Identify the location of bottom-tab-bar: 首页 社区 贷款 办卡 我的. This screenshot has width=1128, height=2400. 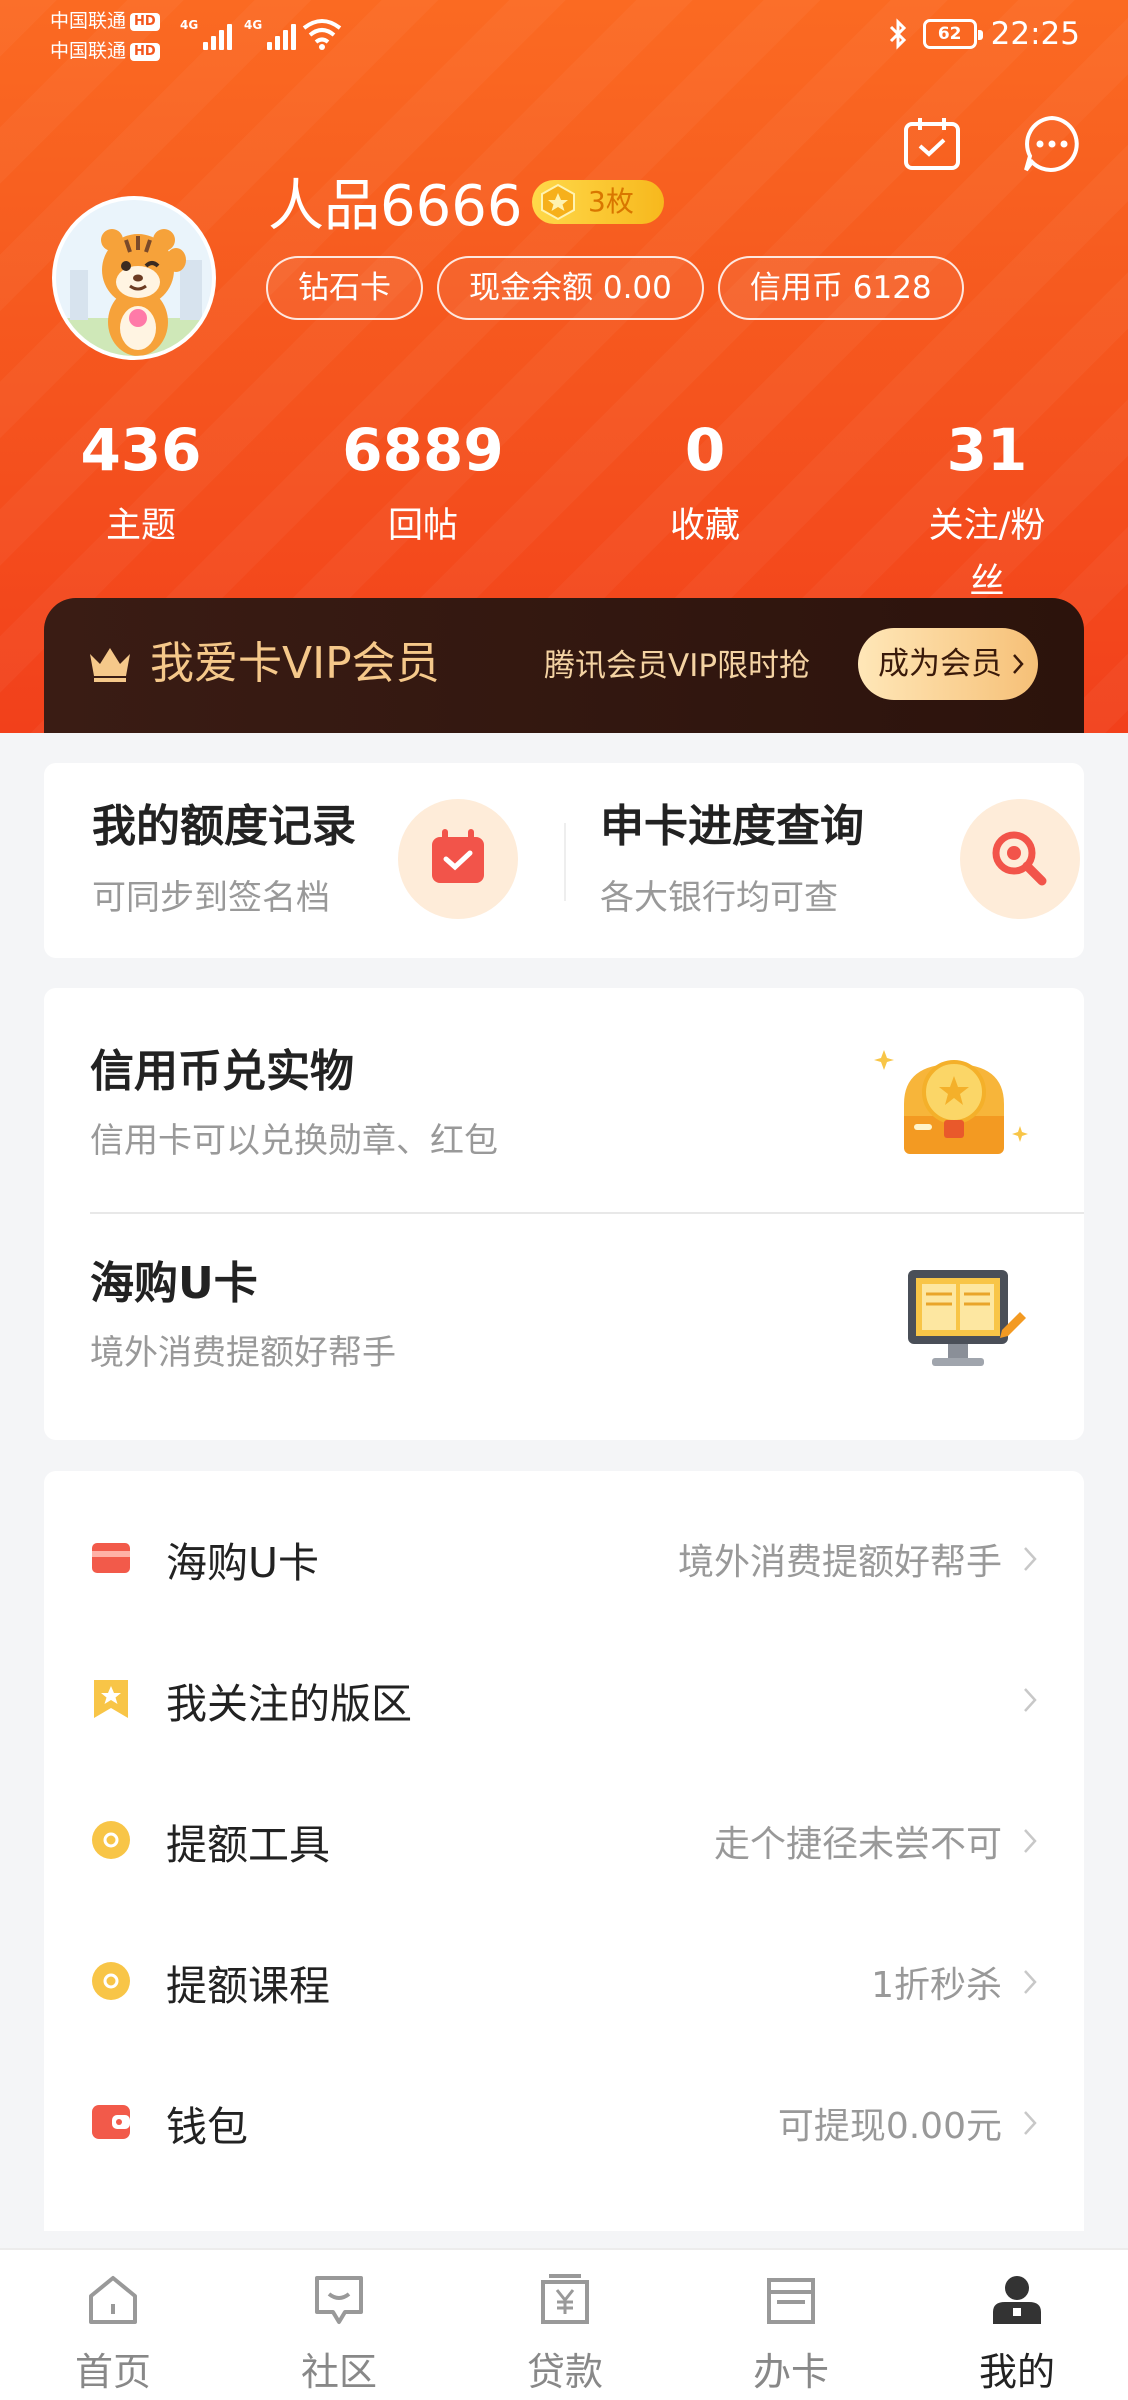
(564, 2324).